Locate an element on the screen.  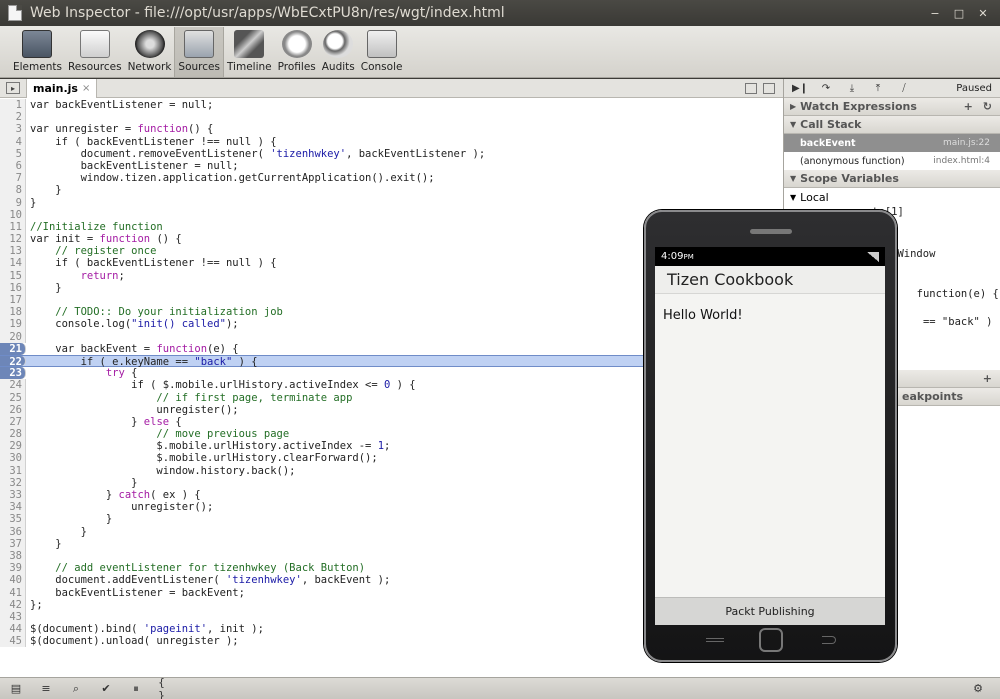
code-line: 1 var backEventListener = null; is located at coordinates (391, 105).